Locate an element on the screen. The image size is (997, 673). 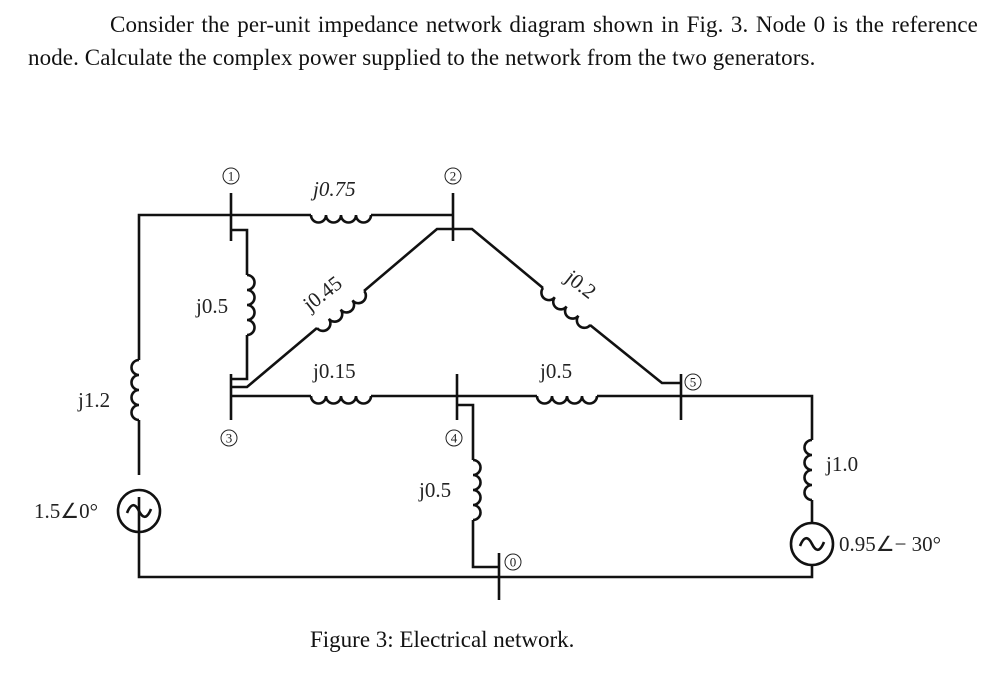
label-j1.2: j1.2 is located at coordinates (93, 400).